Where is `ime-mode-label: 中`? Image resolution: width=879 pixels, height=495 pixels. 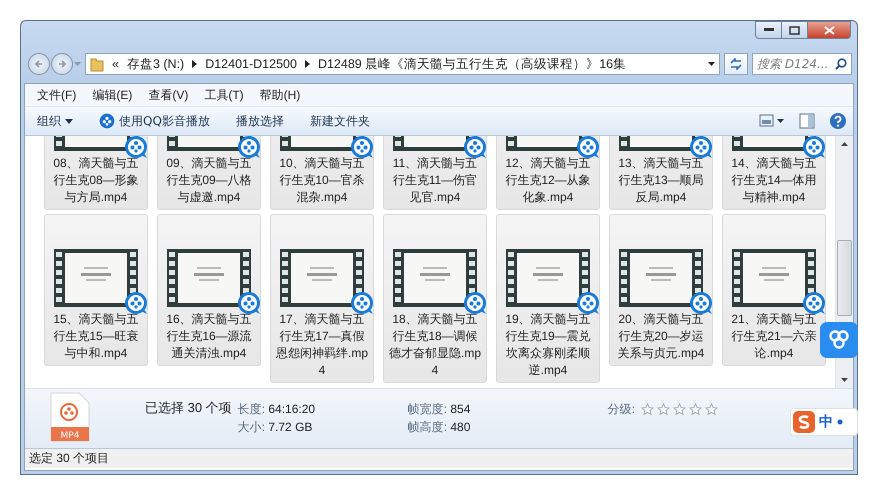 ime-mode-label: 中 is located at coordinates (826, 422).